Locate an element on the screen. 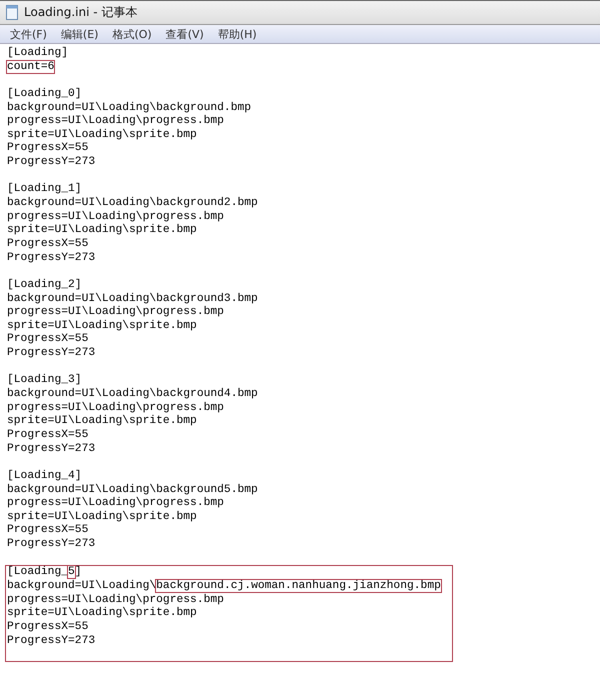 The width and height of the screenshot is (600, 677). text-line: [Loading] is located at coordinates (37, 53).